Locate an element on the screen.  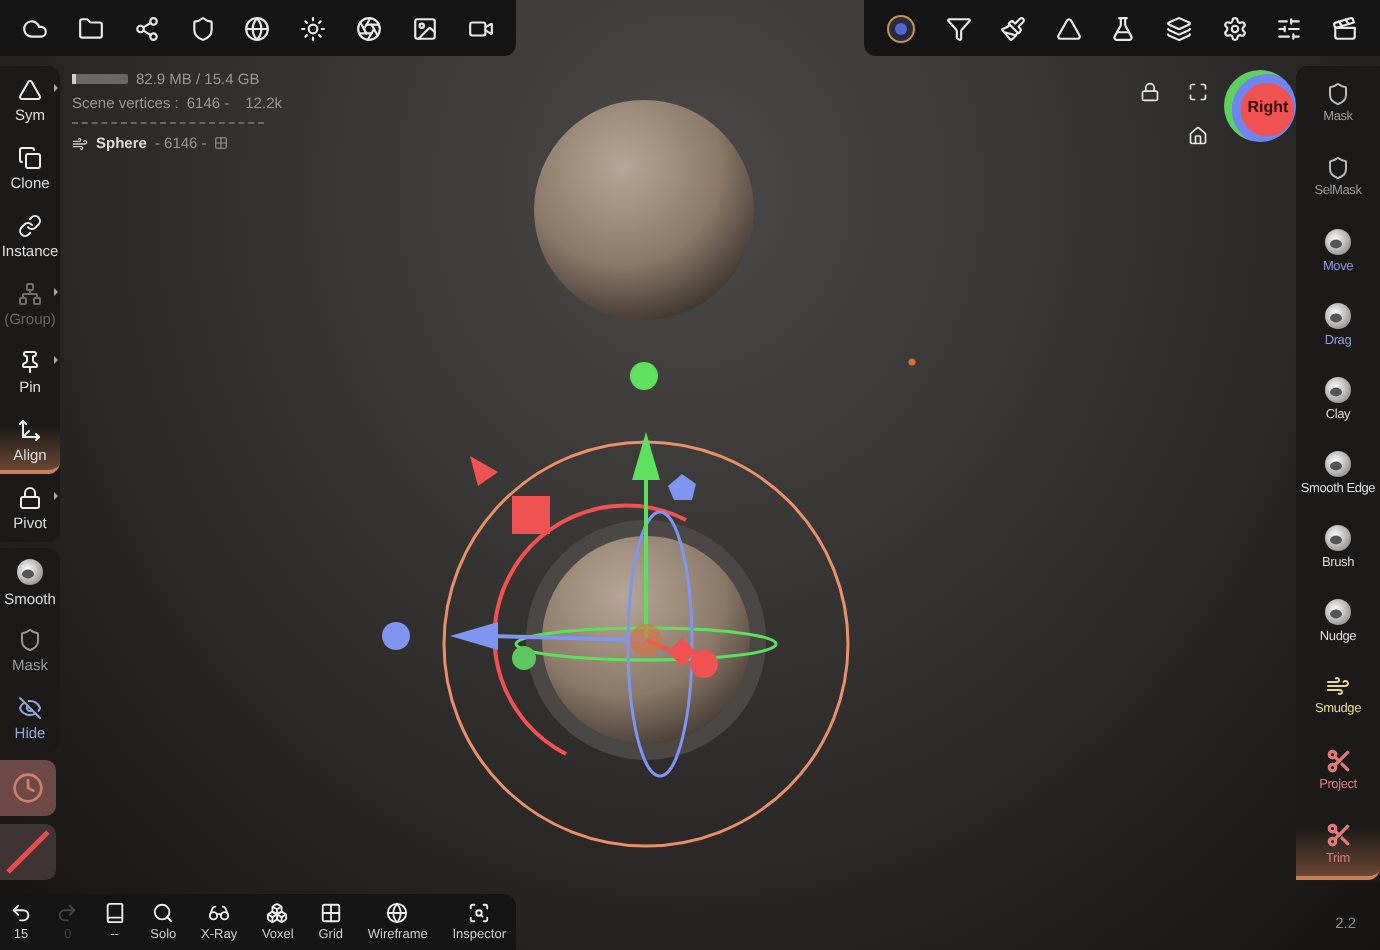
point-marker is located at coordinates (912, 362).